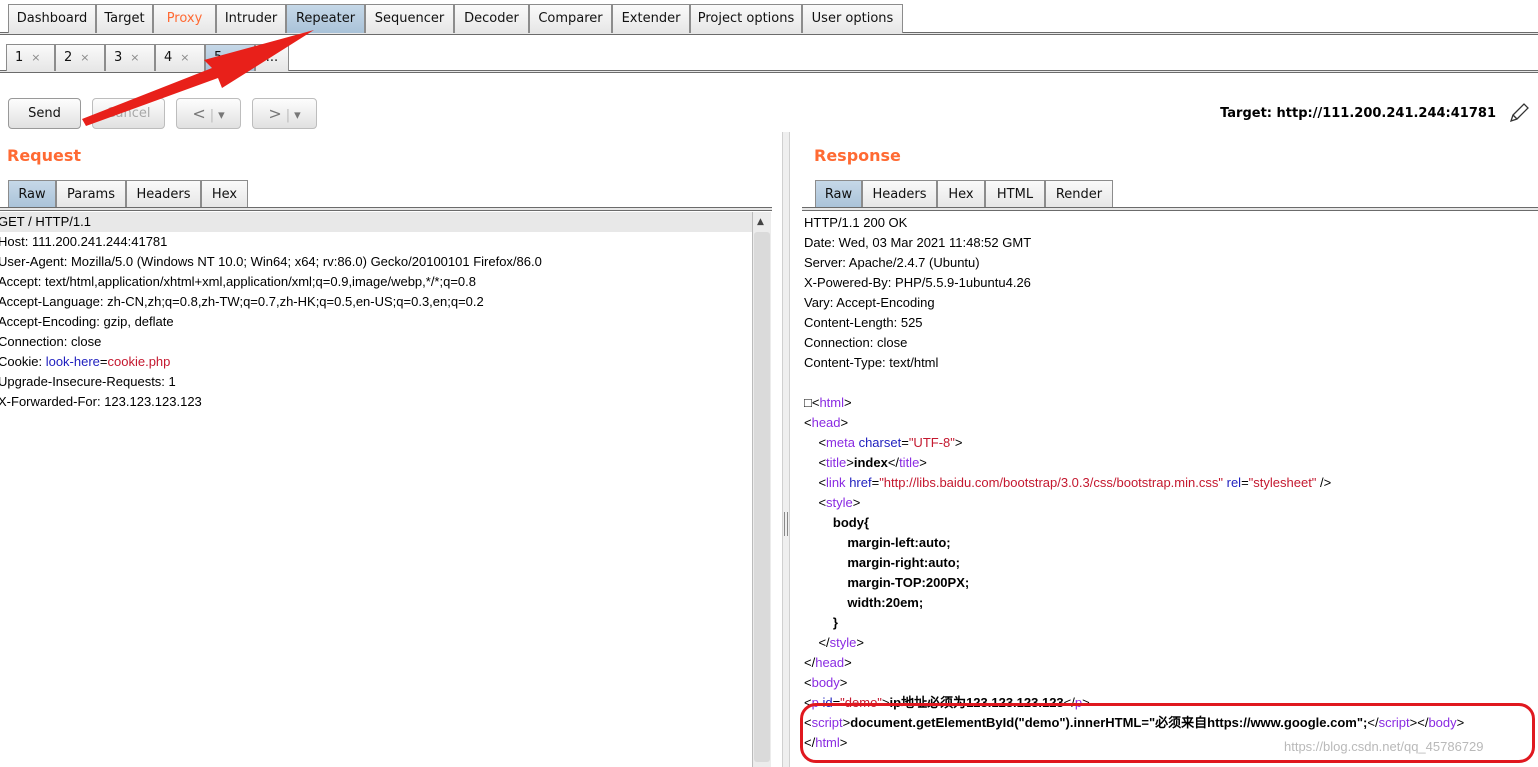  Describe the element at coordinates (869, 302) in the screenshot. I see `response-line: Vary: Accept-Encoding` at that location.